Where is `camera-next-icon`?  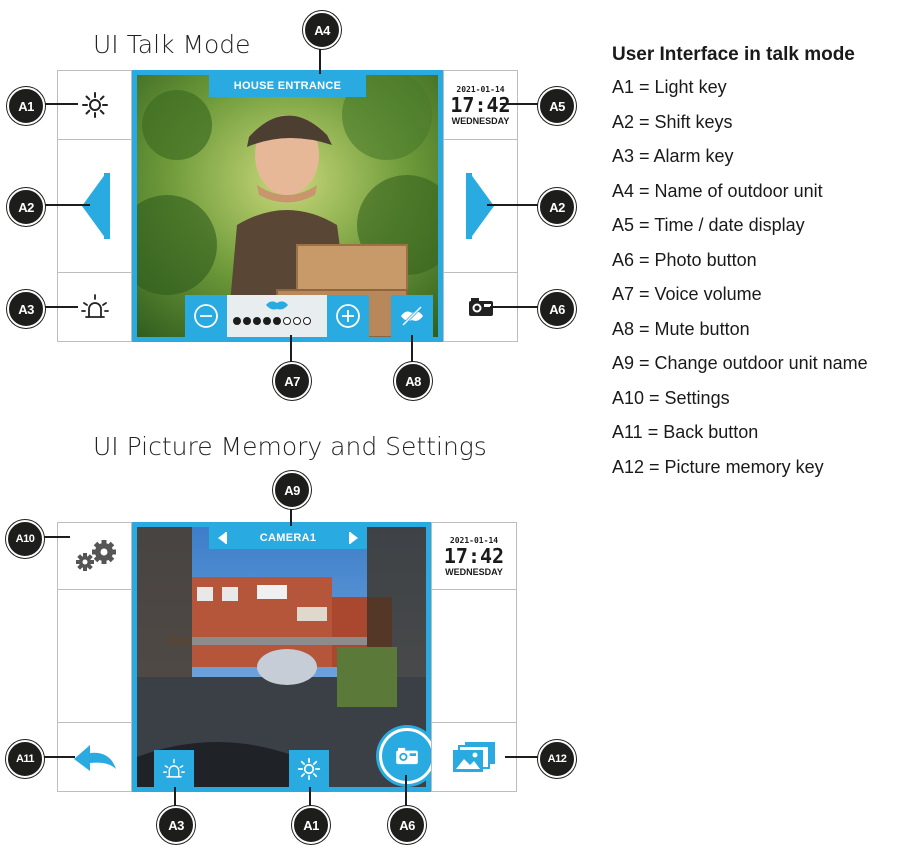 camera-next-icon is located at coordinates (354, 539).